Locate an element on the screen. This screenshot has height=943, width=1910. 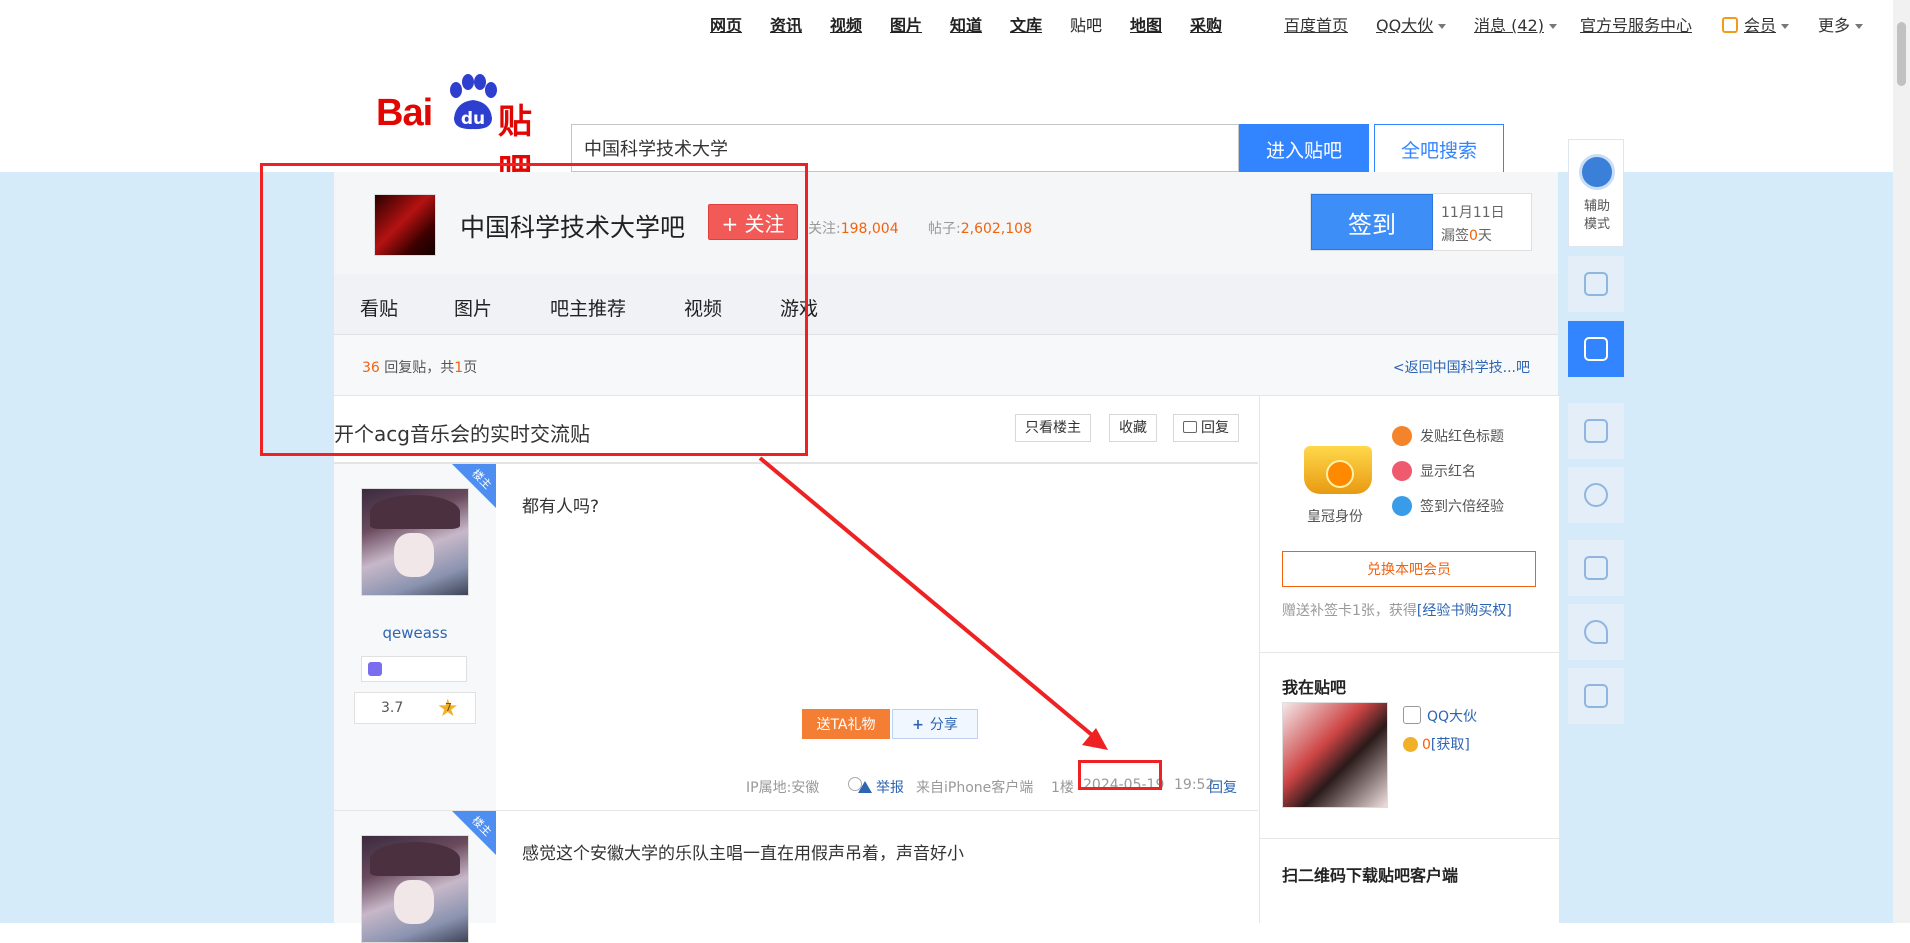
bonus-desc: 赠送补签卡1张，获得 is located at coordinates (1349, 611).